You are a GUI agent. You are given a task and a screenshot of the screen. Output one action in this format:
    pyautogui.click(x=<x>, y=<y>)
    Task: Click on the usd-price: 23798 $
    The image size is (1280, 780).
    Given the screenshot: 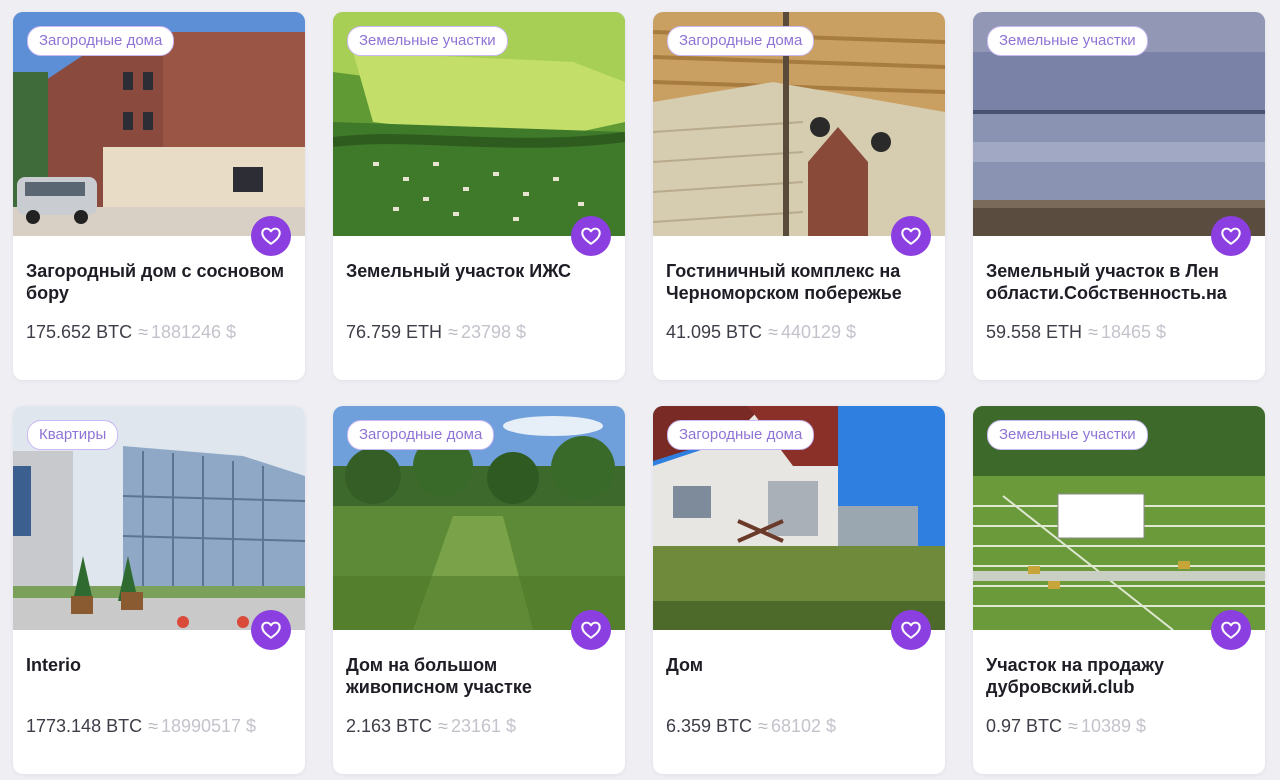 What is the action you would take?
    pyautogui.click(x=493, y=332)
    